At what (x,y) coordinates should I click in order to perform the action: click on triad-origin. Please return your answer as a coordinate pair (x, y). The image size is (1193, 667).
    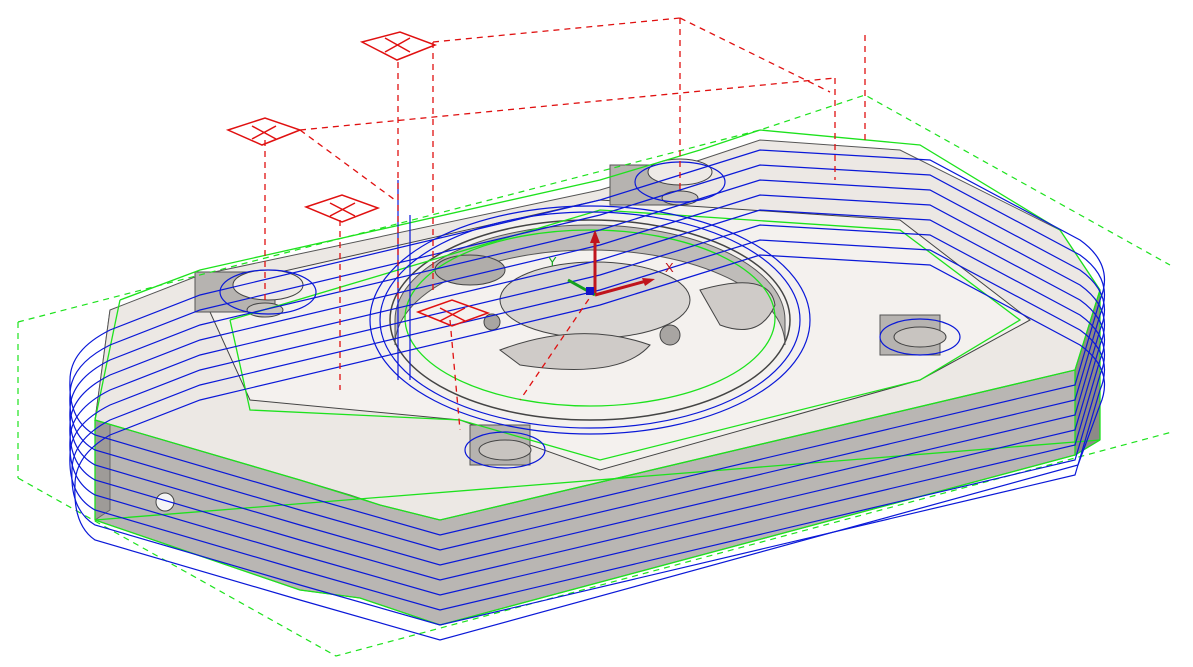
    Looking at the image, I should click on (590, 291).